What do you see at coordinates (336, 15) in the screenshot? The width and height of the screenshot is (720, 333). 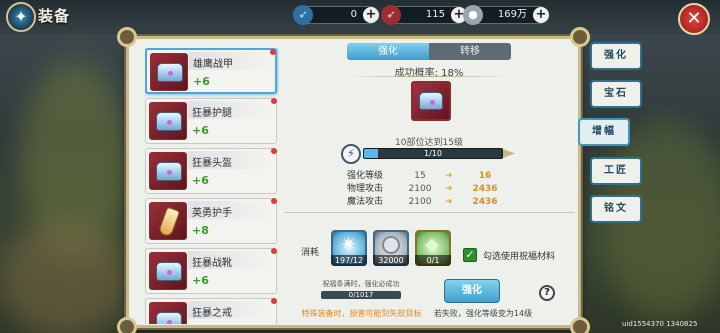 I see `resource-blue-feather: ➶ 0 +` at bounding box center [336, 15].